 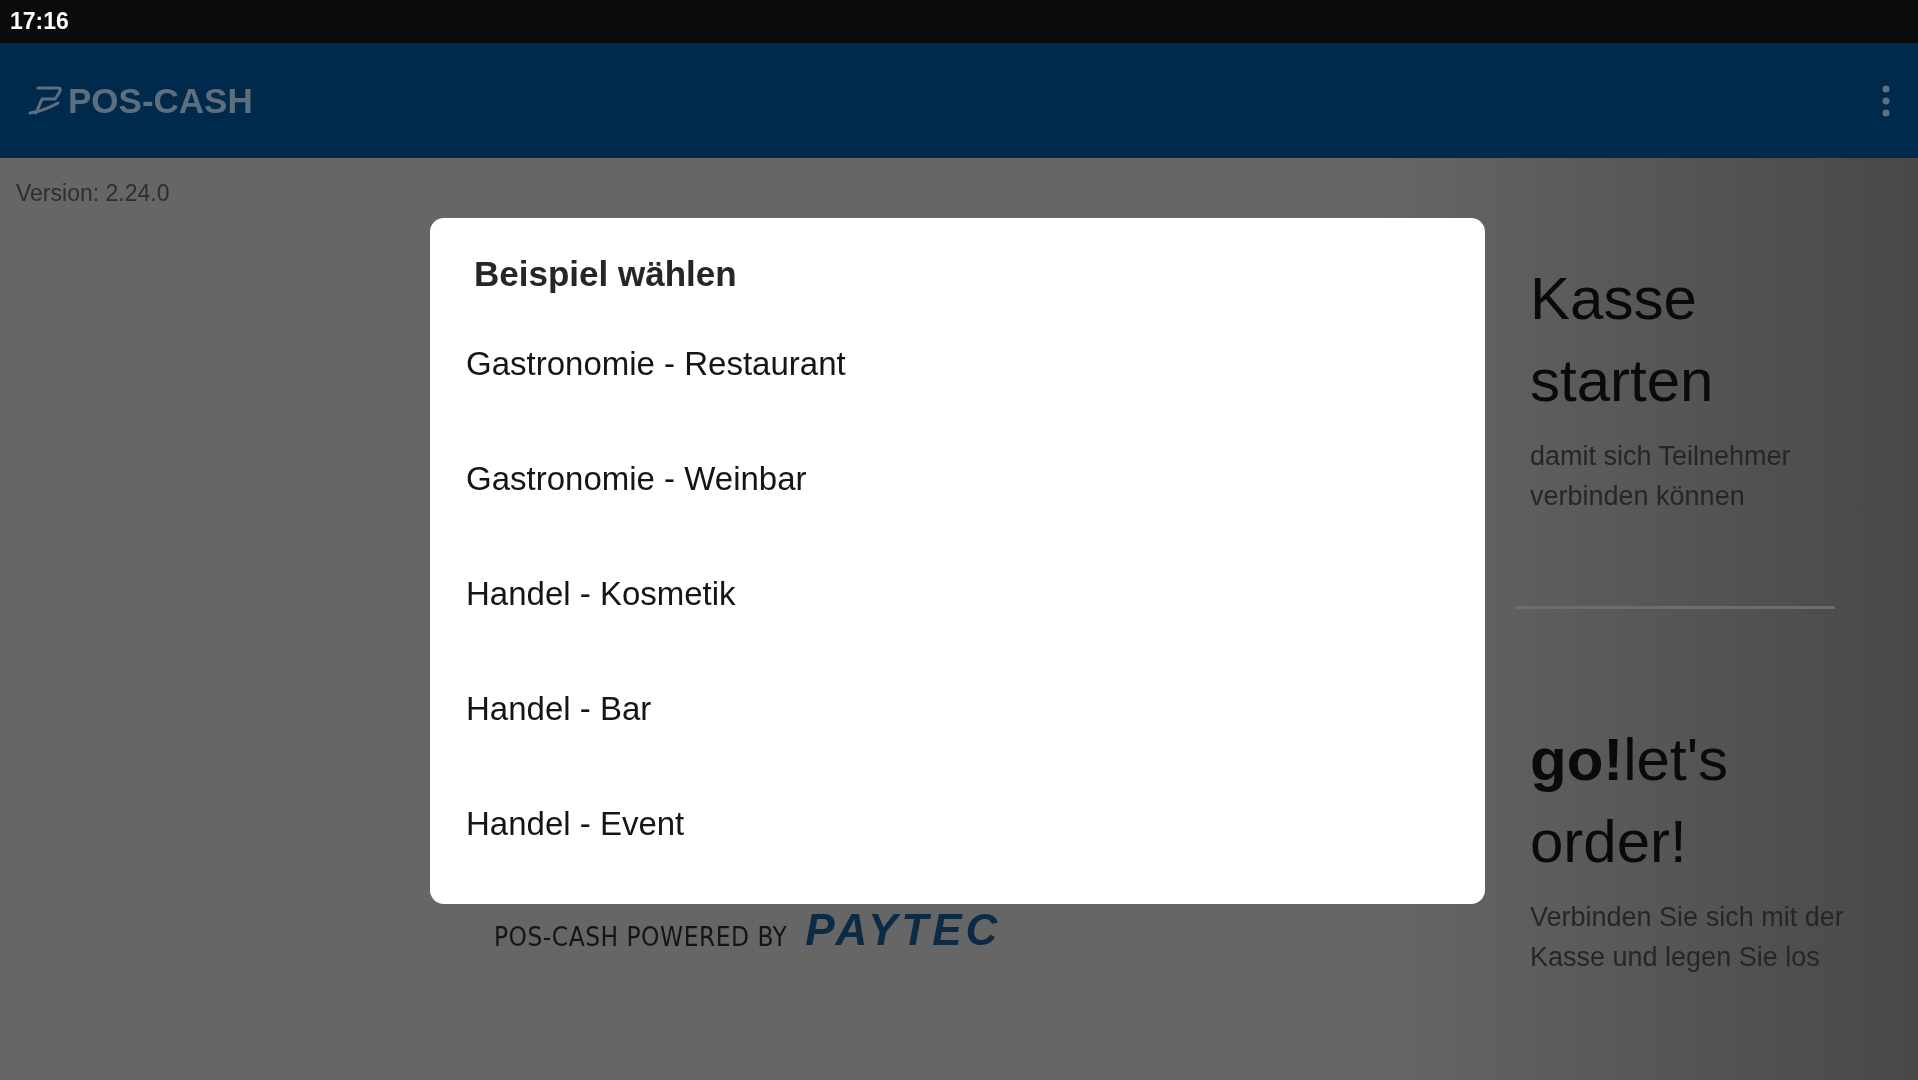 What do you see at coordinates (975, 516) in the screenshot?
I see `example-option: Gastronomie - Weinbar` at bounding box center [975, 516].